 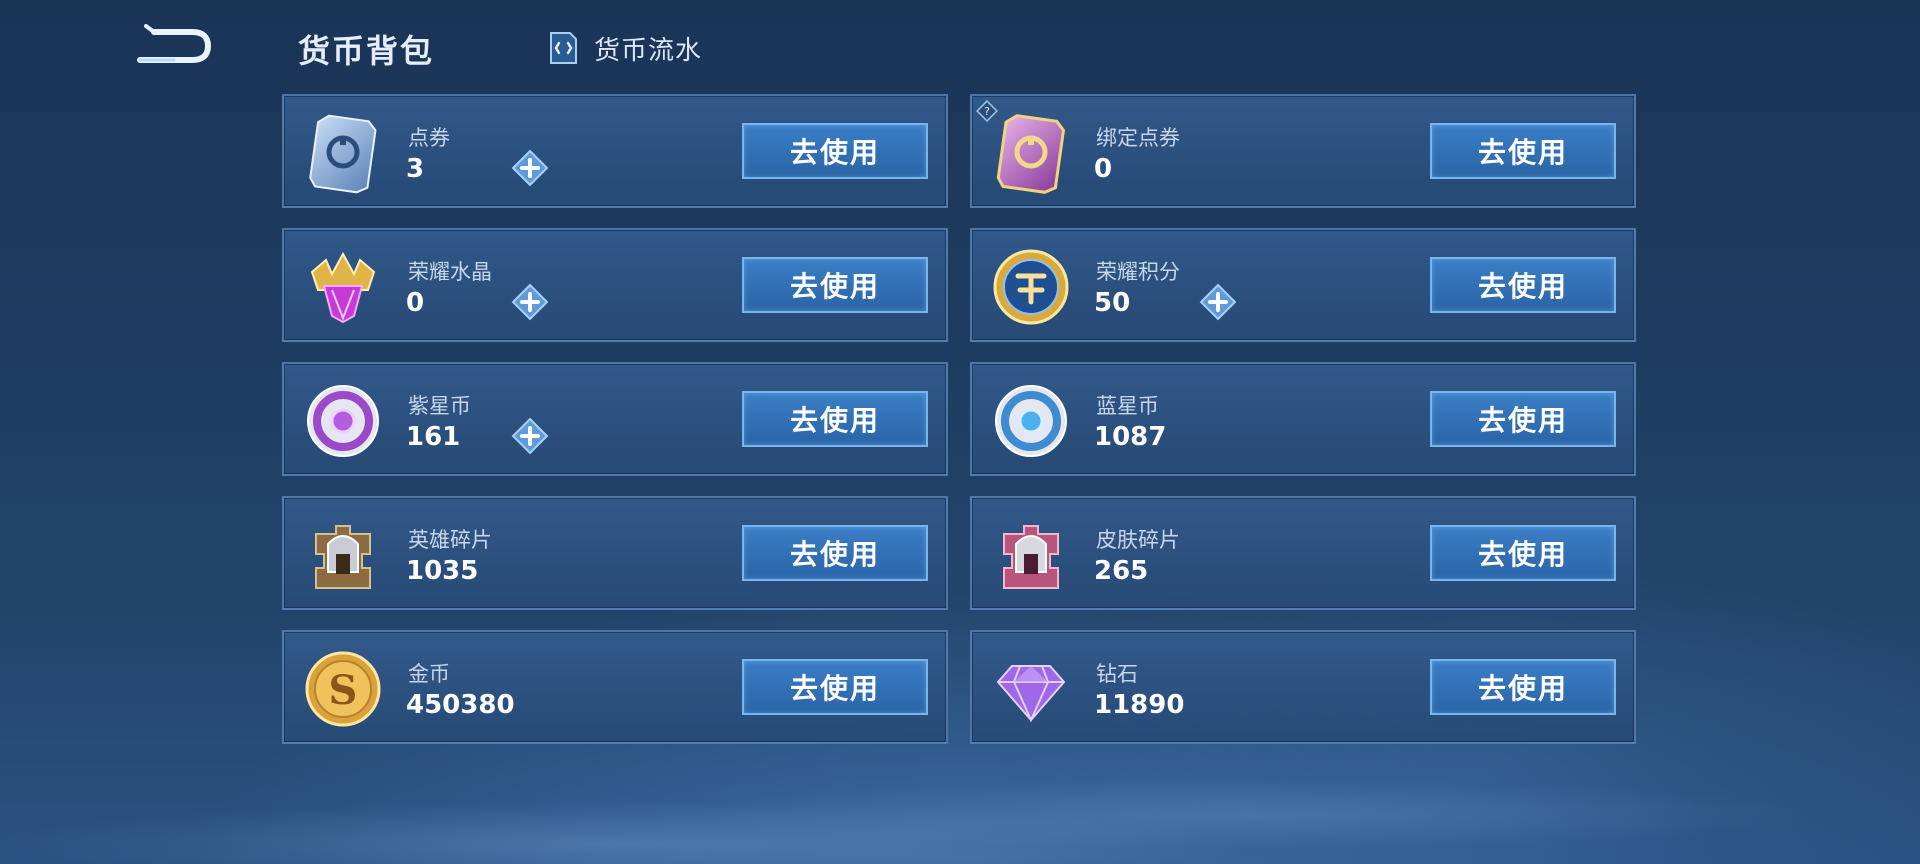 I want to click on currency-name: 紫星币, so click(x=439, y=406).